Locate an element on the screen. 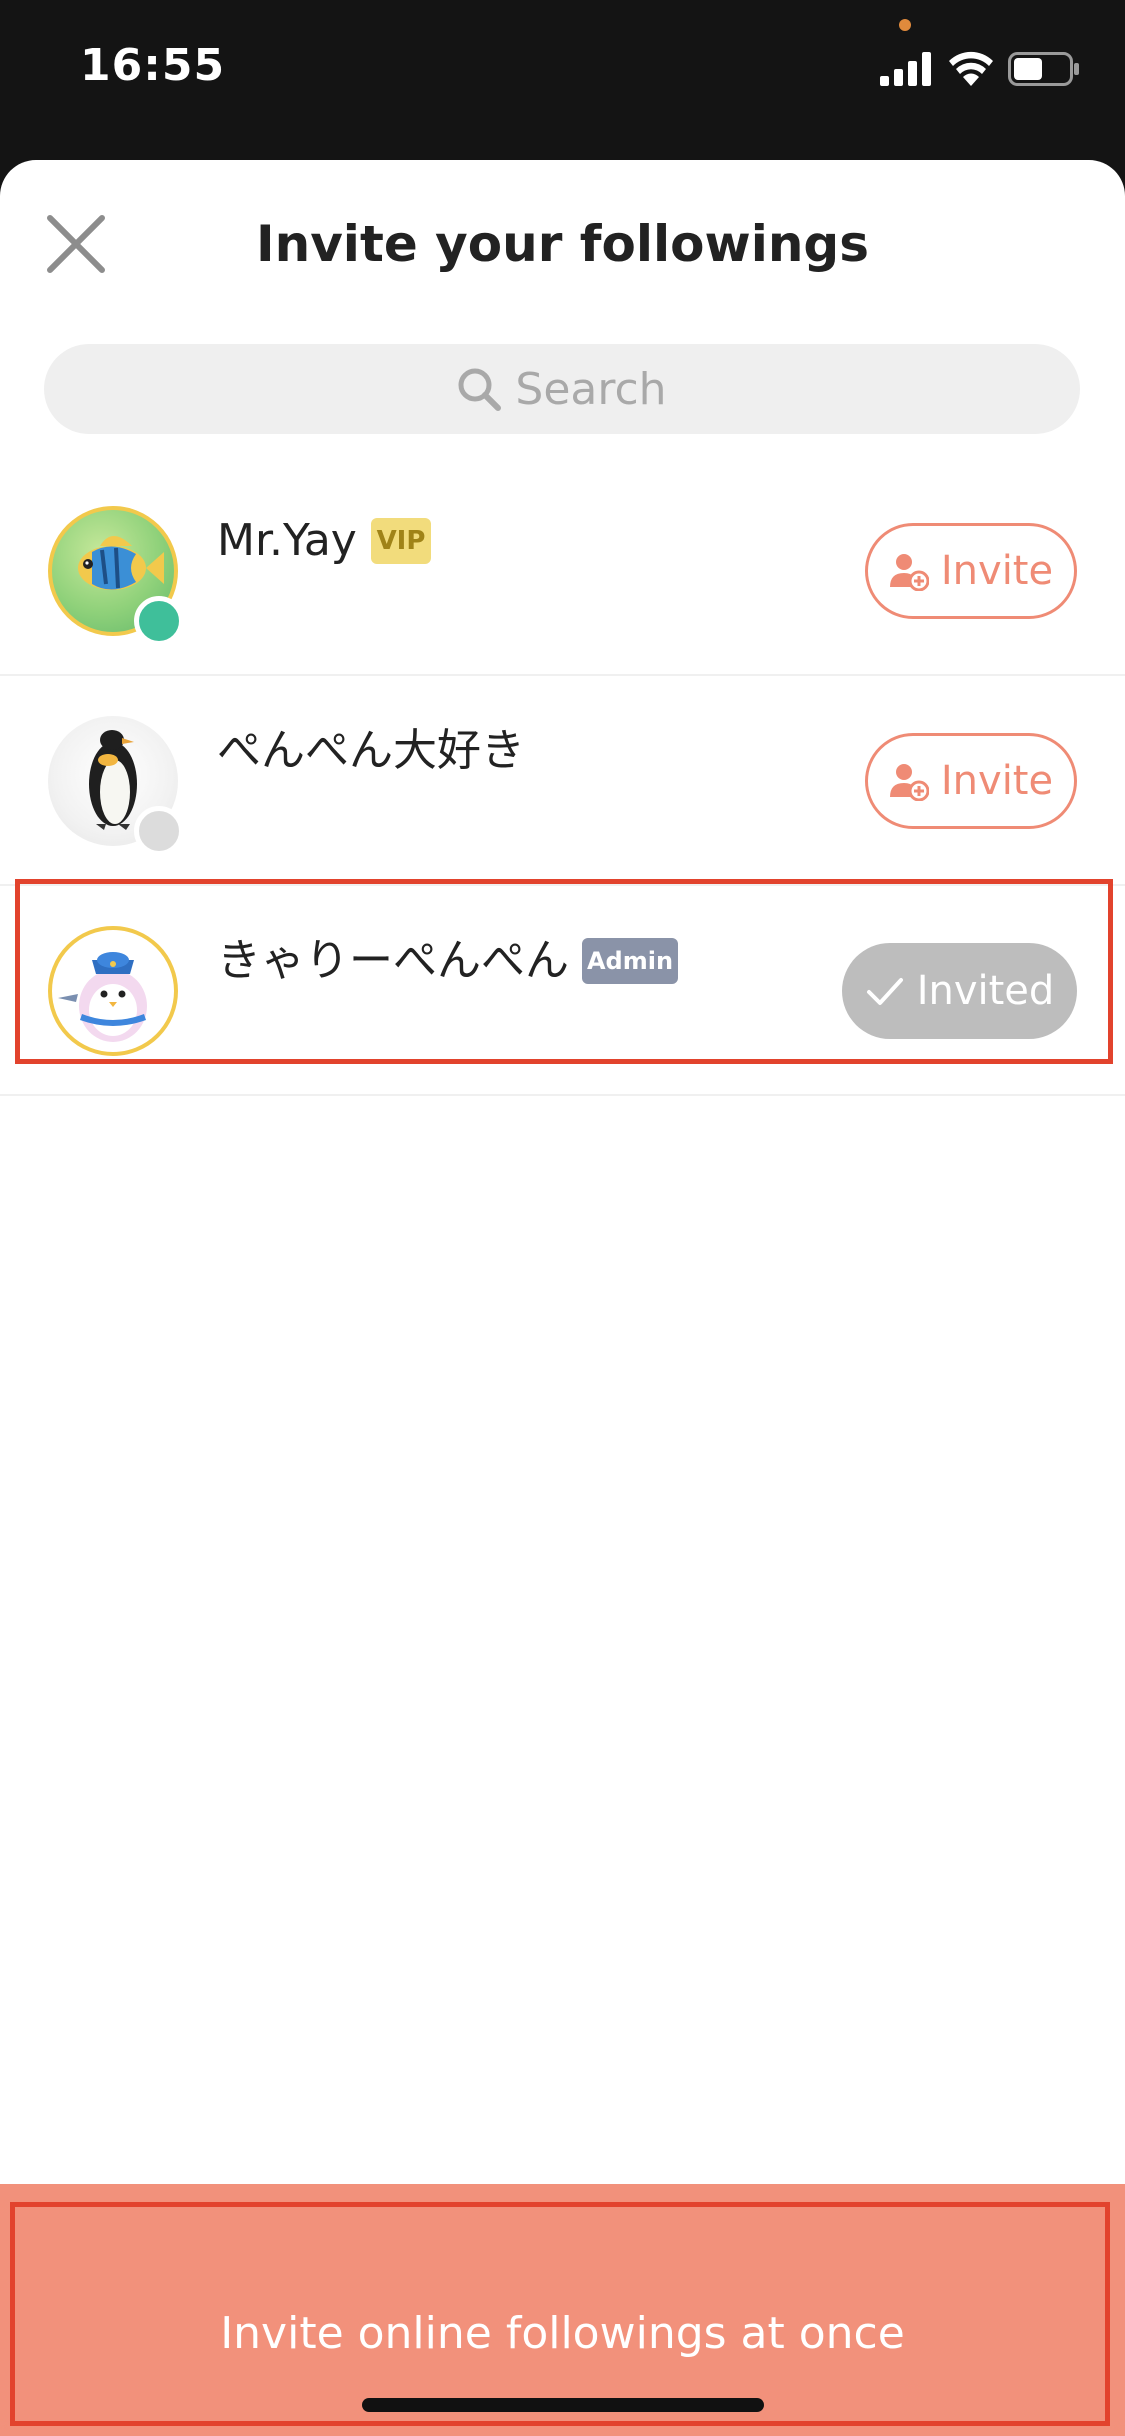  privacy-indicator-dot is located at coordinates (905, 25).